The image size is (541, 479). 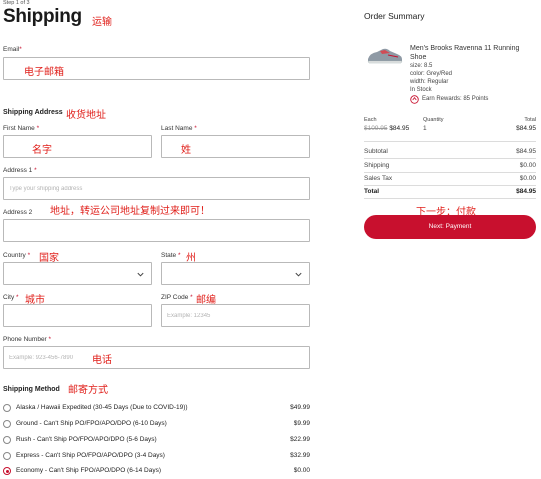 What do you see at coordinates (526, 191) in the screenshot?
I see `order-total-value: $84.95` at bounding box center [526, 191].